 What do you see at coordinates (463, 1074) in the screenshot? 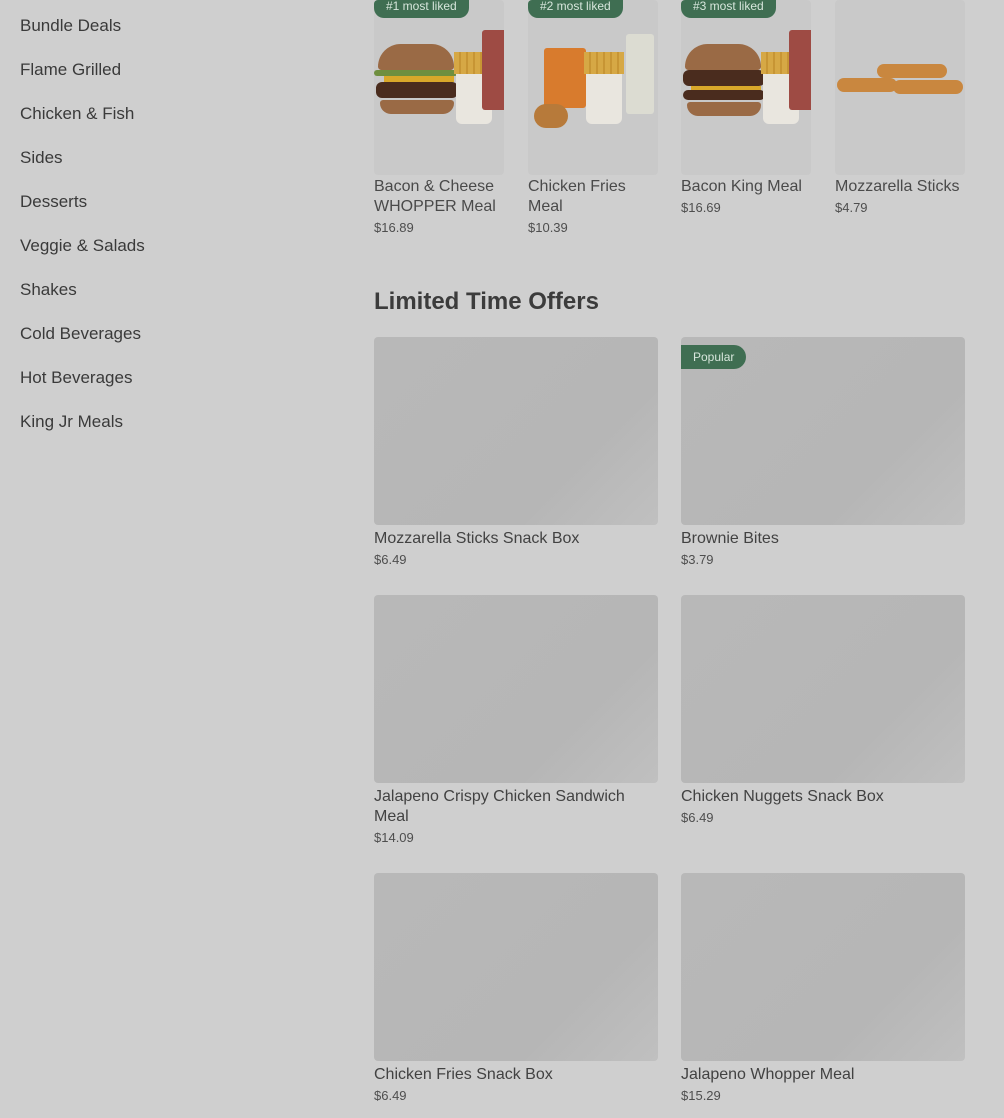
I see `product-name: Chicken Fries Snack Box` at bounding box center [463, 1074].